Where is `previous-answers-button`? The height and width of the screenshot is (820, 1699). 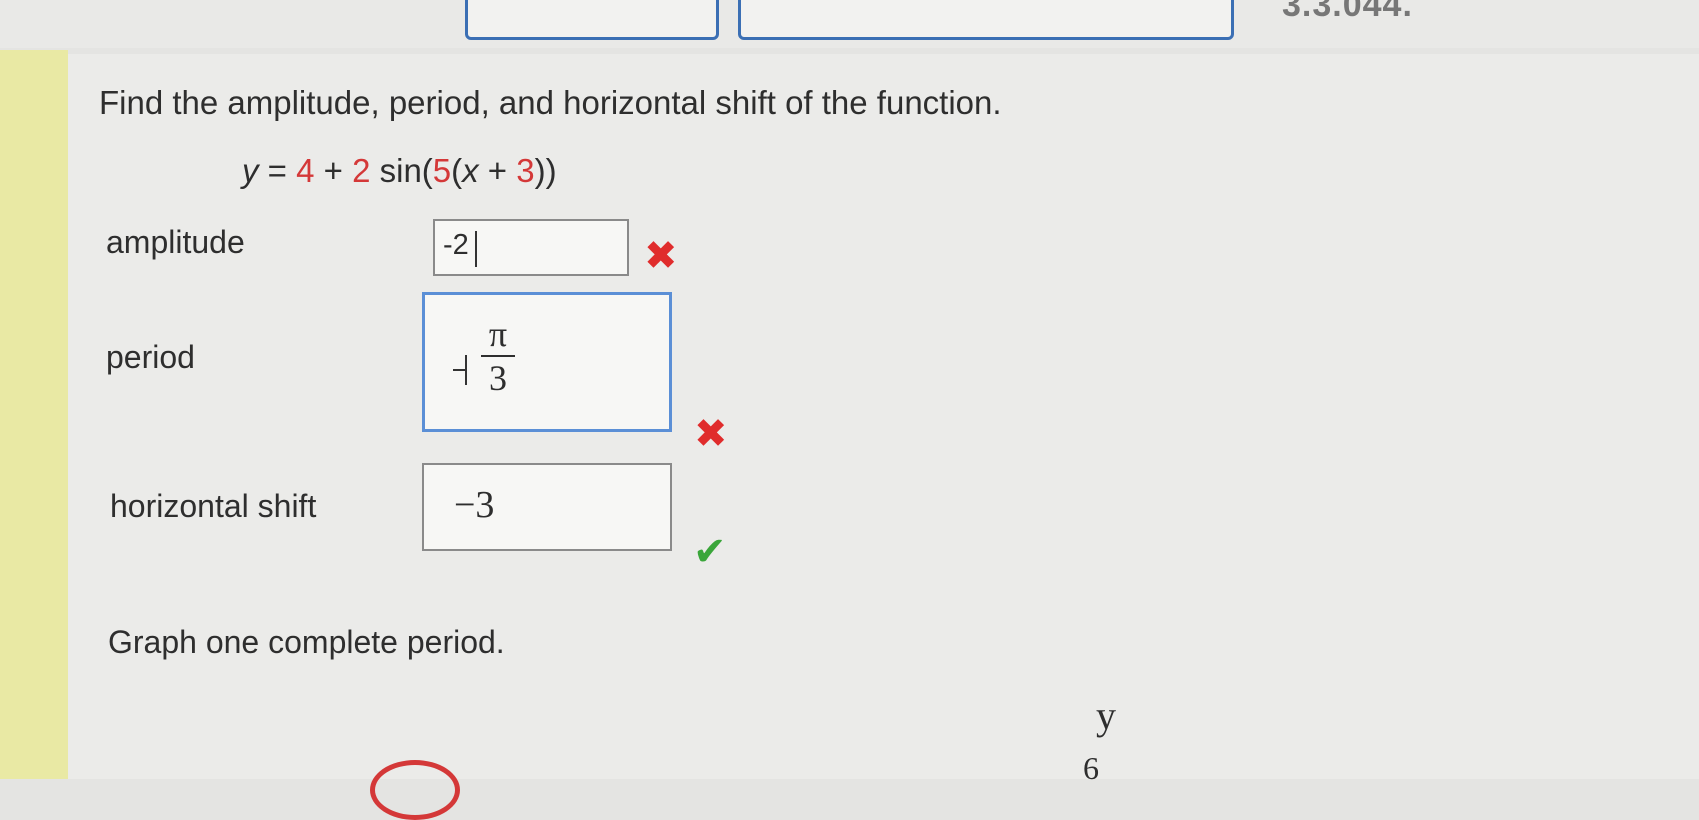
previous-answers-button is located at coordinates (986, 20).